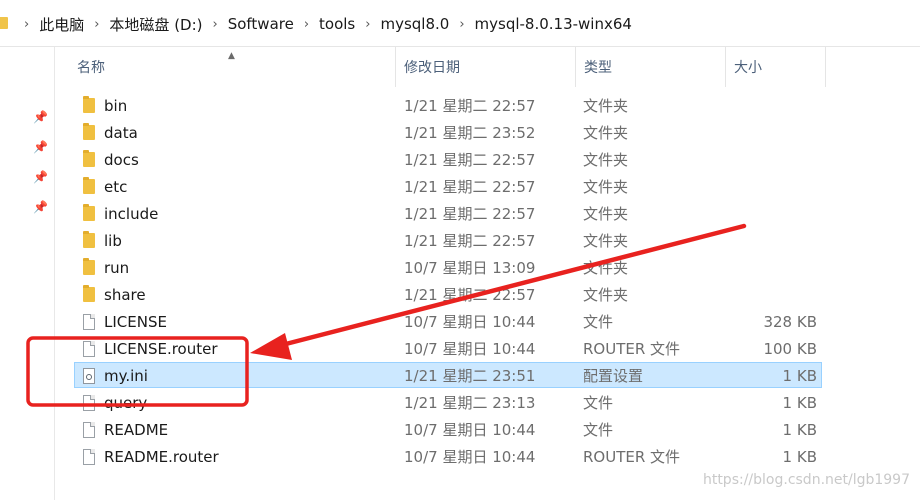 This screenshot has height=500, width=920. What do you see at coordinates (232, 67) in the screenshot?
I see `column-header-name: 名称` at bounding box center [232, 67].